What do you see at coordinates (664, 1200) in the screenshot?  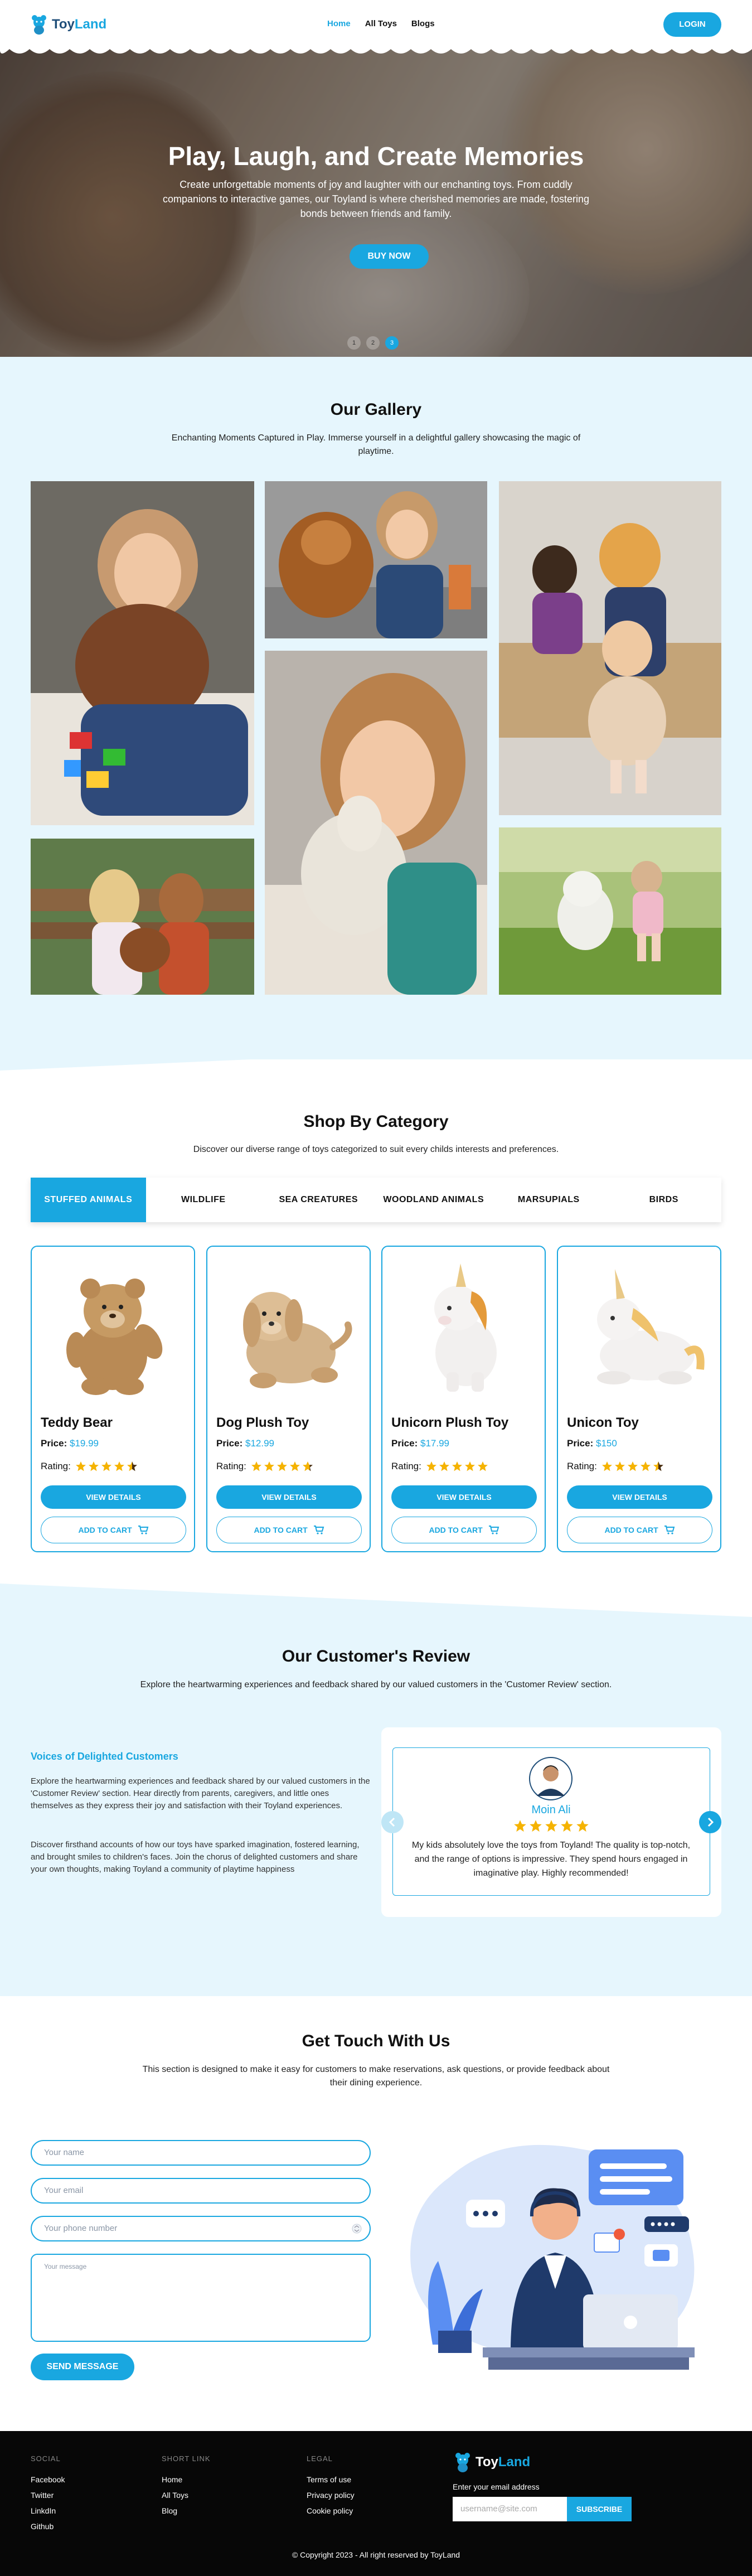 I see `tab-birds: BIRDS` at bounding box center [664, 1200].